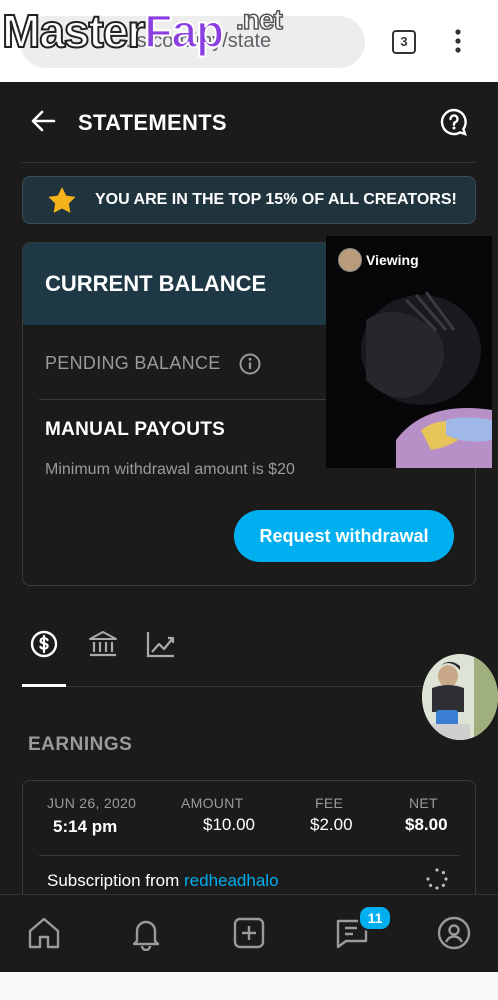  Describe the element at coordinates (404, 42) in the screenshot. I see `tab-switcher-button: 3` at that location.